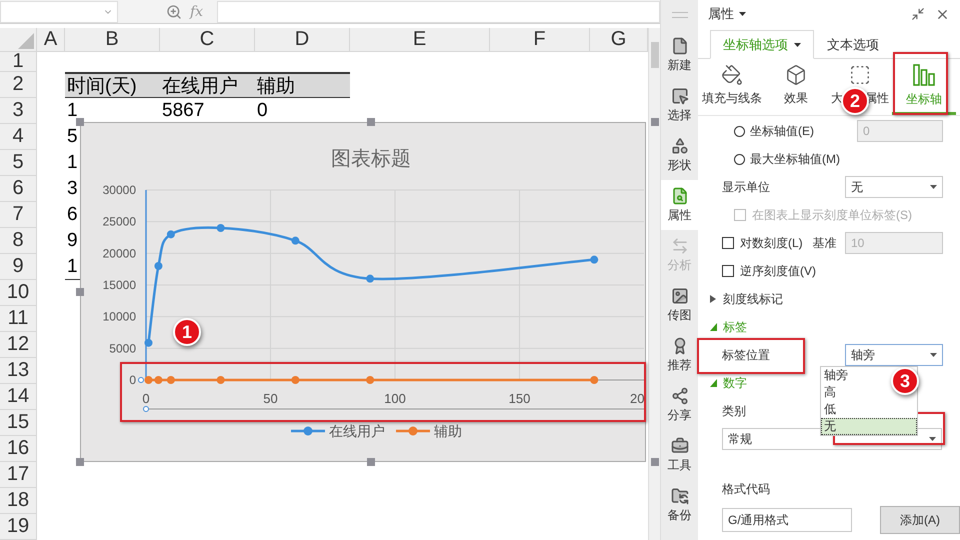 This screenshot has height=540, width=960. Describe the element at coordinates (746, 355) in the screenshot. I see `field-label: 标签位置` at that location.